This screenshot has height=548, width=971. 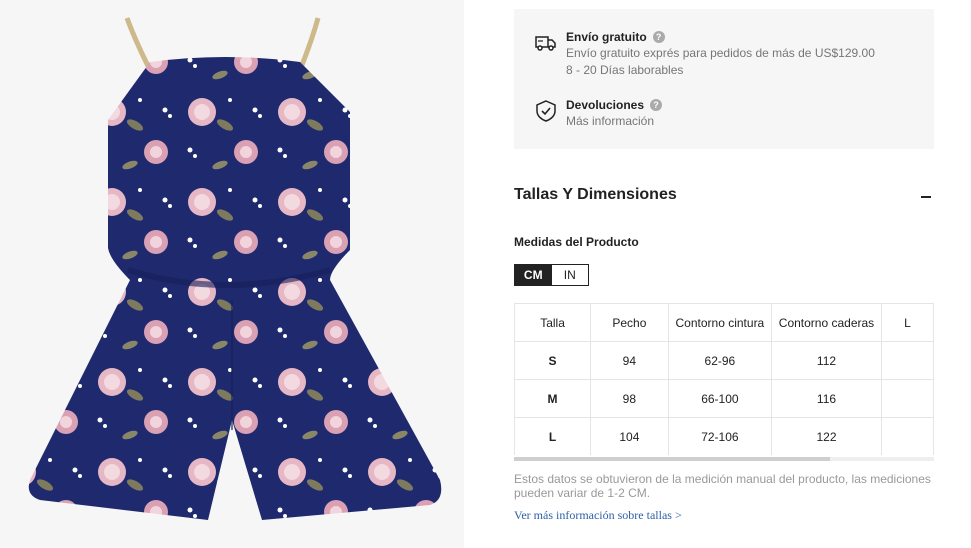 What do you see at coordinates (545, 43) in the screenshot?
I see `truck-icon` at bounding box center [545, 43].